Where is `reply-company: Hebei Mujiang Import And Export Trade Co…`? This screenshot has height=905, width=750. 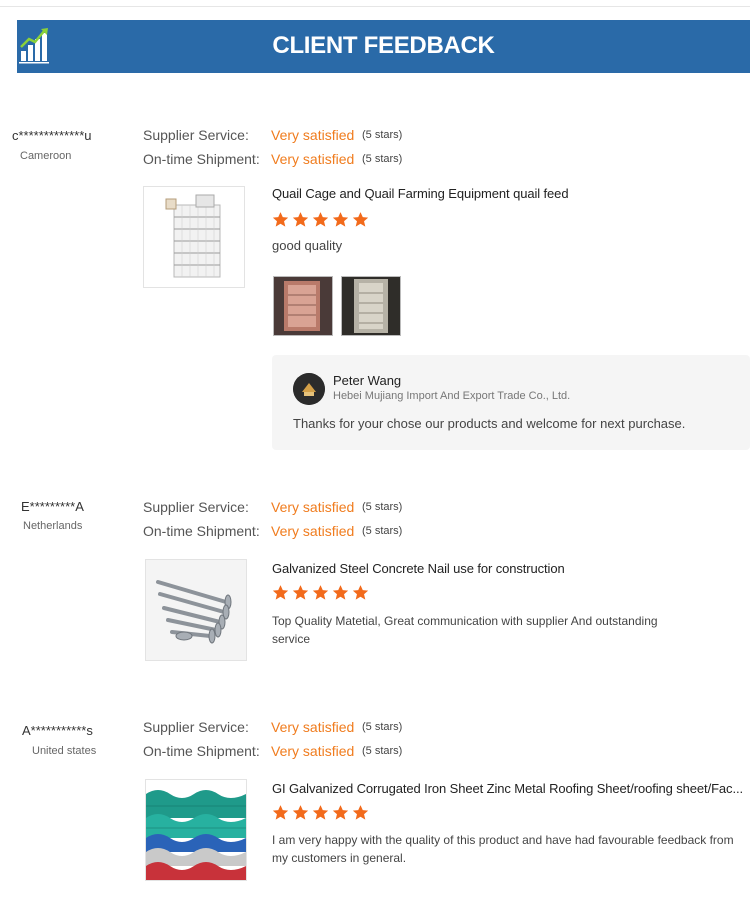 reply-company: Hebei Mujiang Import And Export Trade Co… is located at coordinates (452, 396).